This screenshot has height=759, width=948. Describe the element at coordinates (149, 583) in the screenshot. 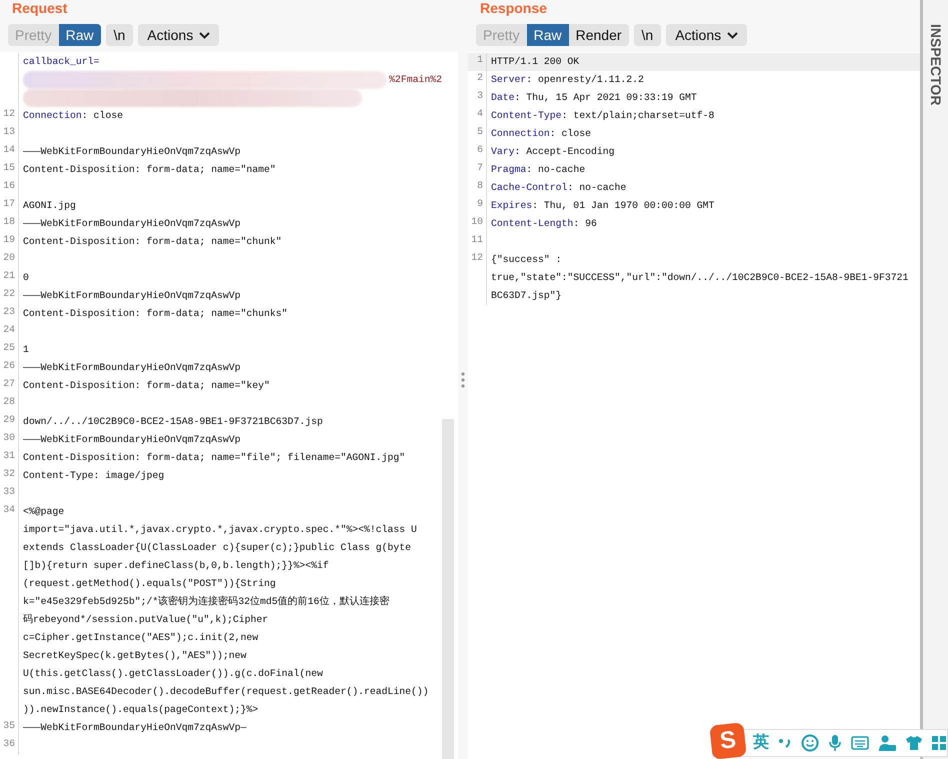

I see `code-line: (request.getMethod().equals("POST")){String` at that location.